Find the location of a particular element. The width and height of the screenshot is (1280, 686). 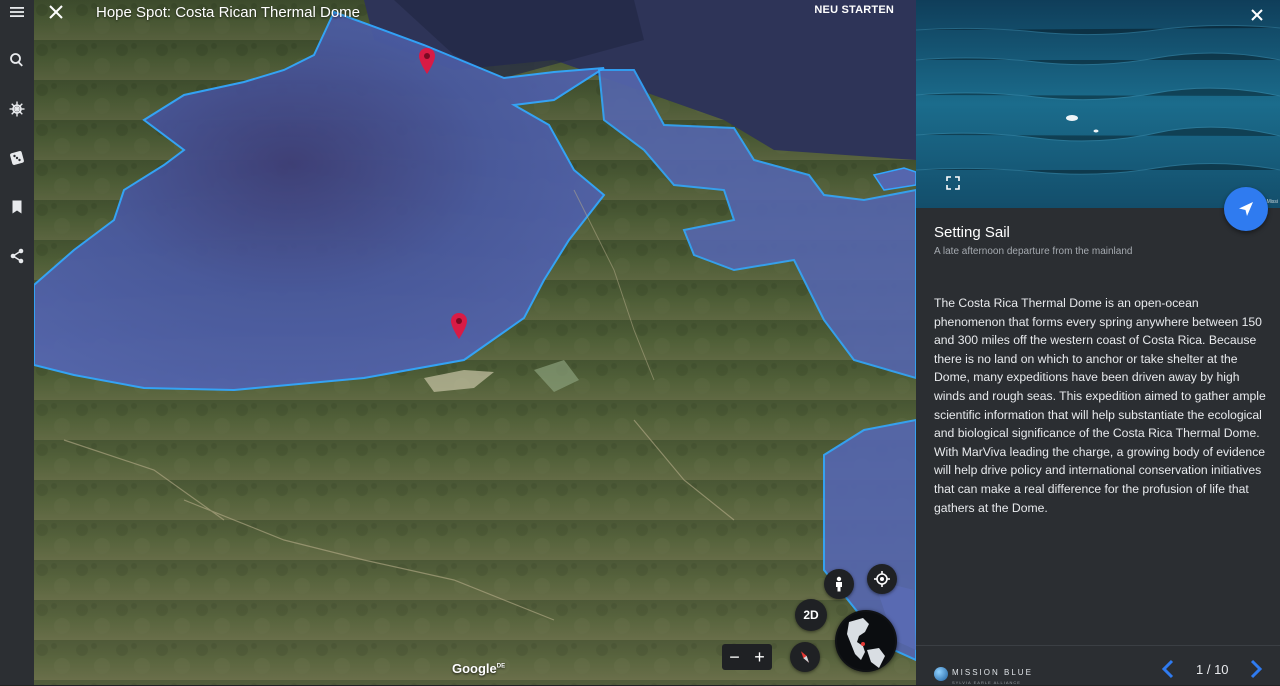

hamburger-menu-icon is located at coordinates (17, 12).